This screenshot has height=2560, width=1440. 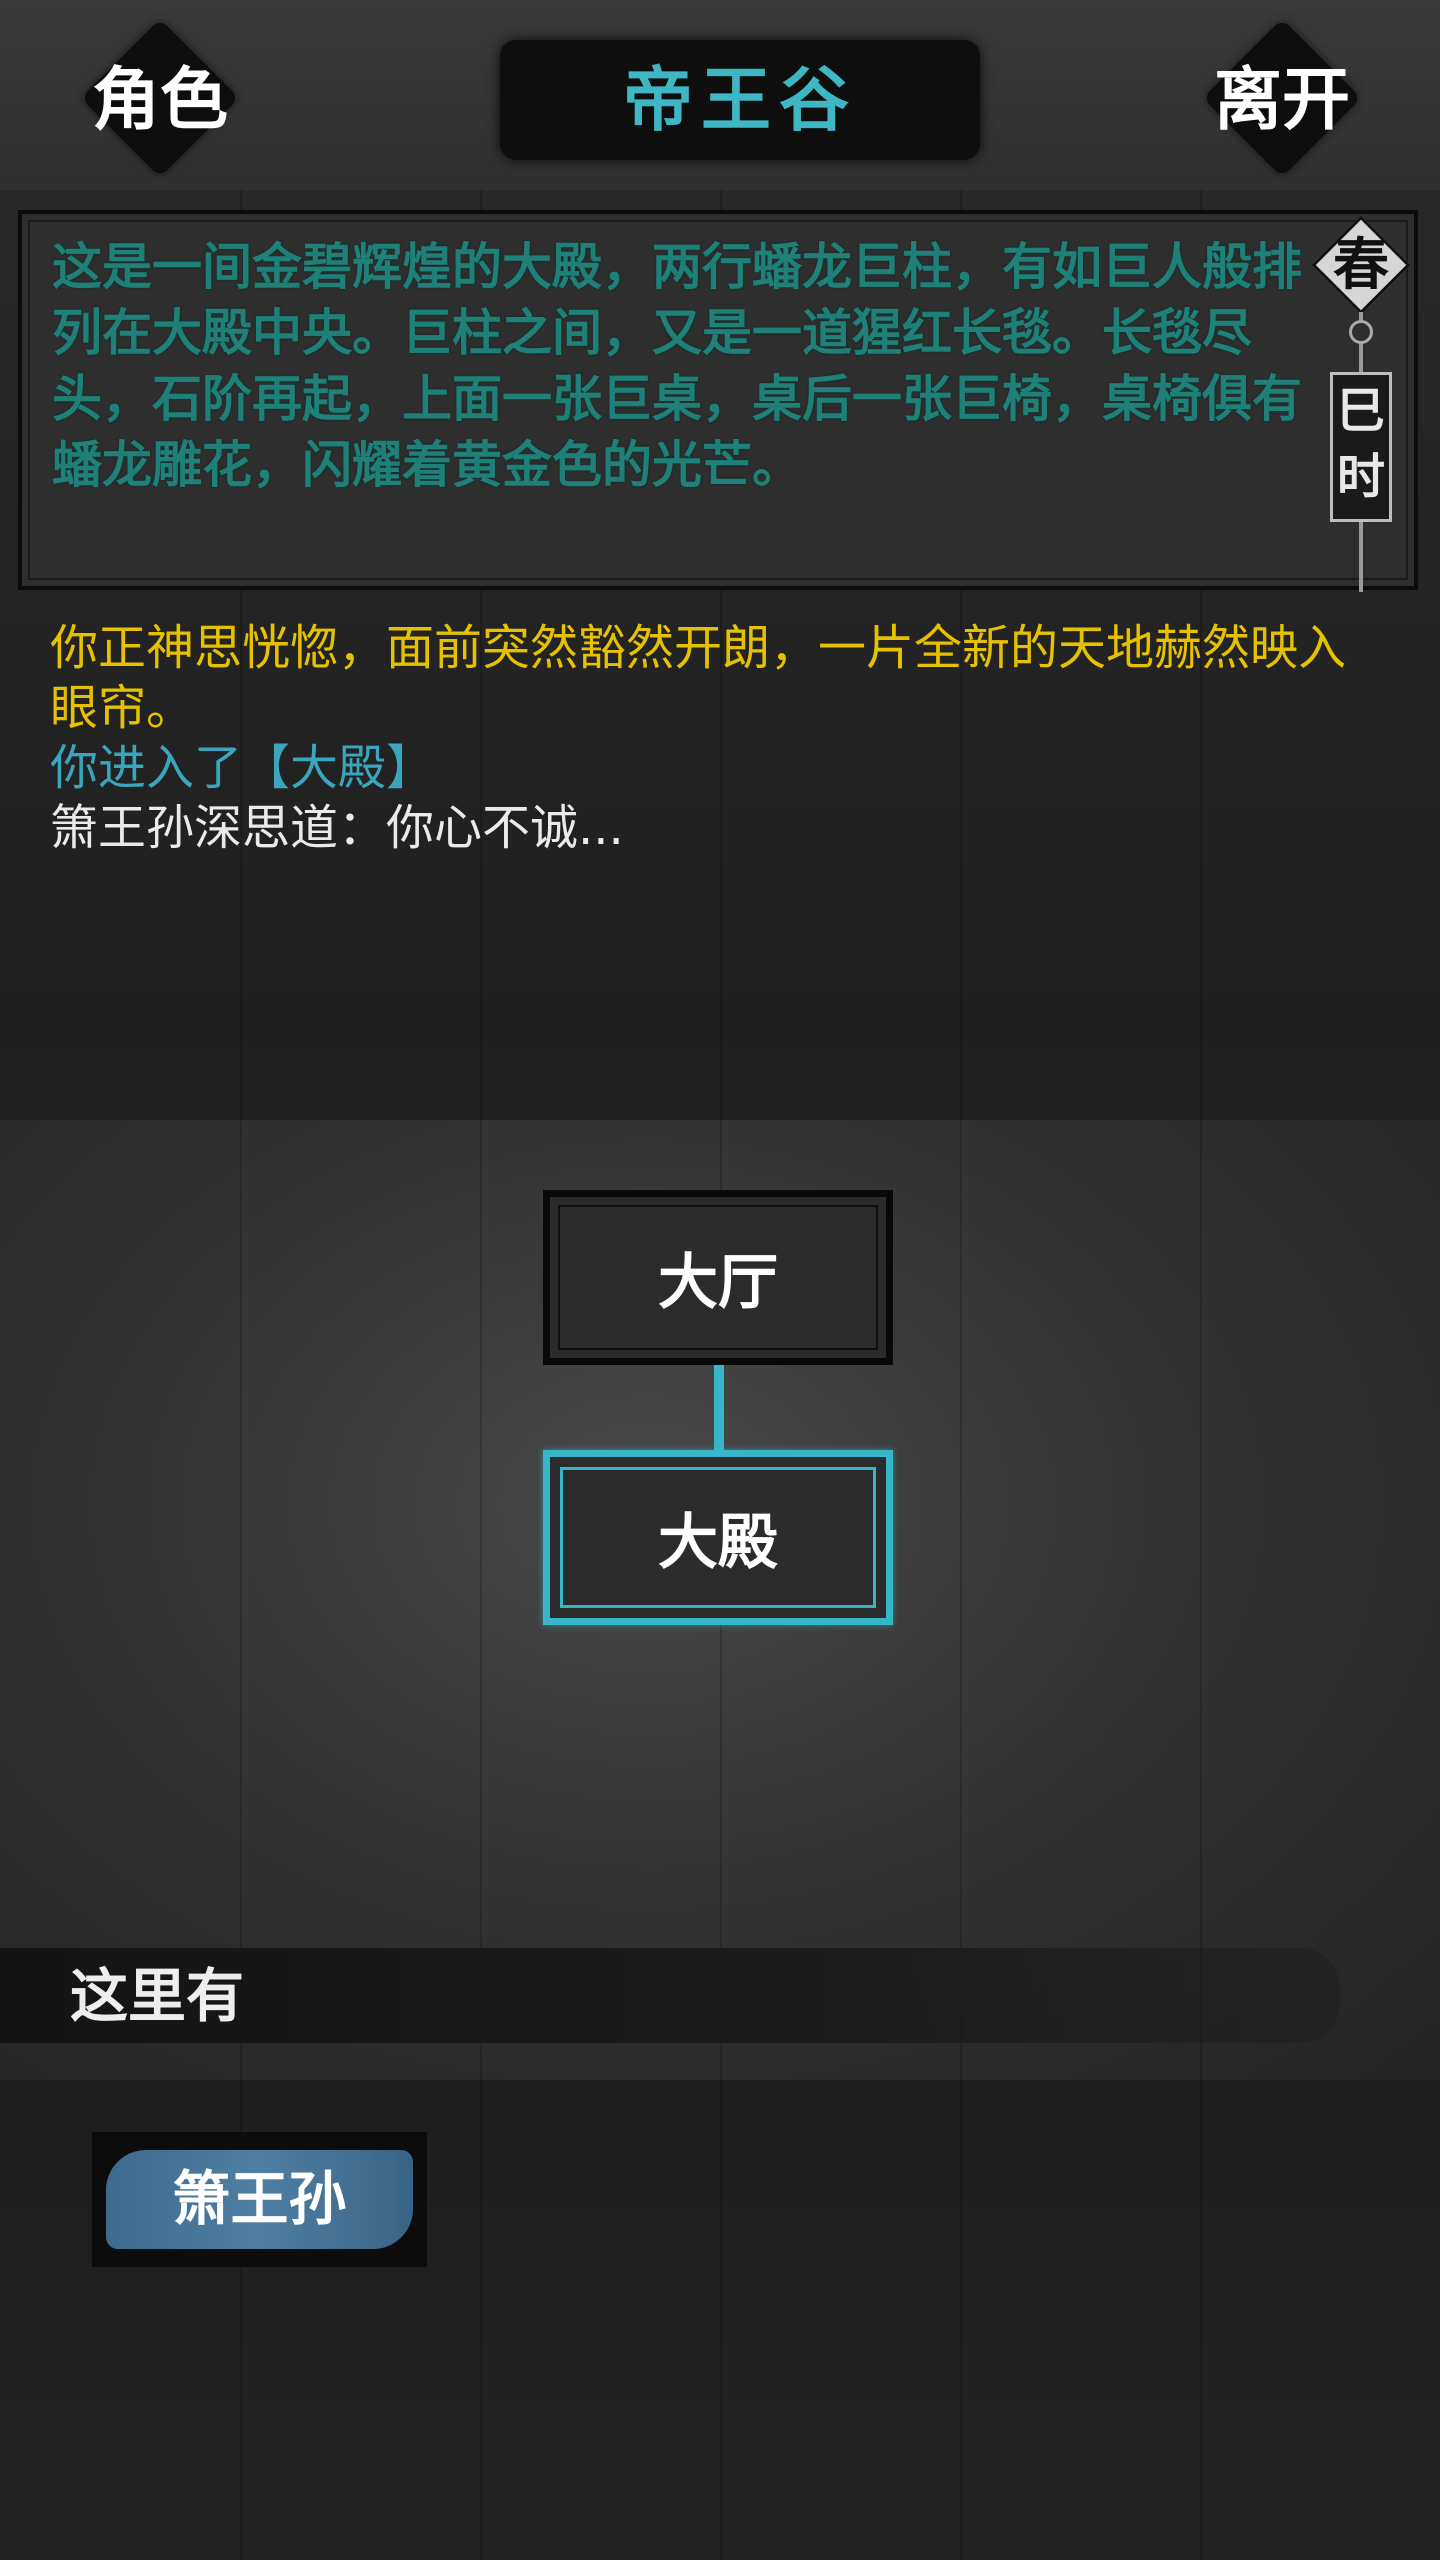 I want to click on message-line: 你正神思恍惚，面前突然豁然开朗，一片全新的天地赫然映入眼帘。, so click(x=698, y=678).